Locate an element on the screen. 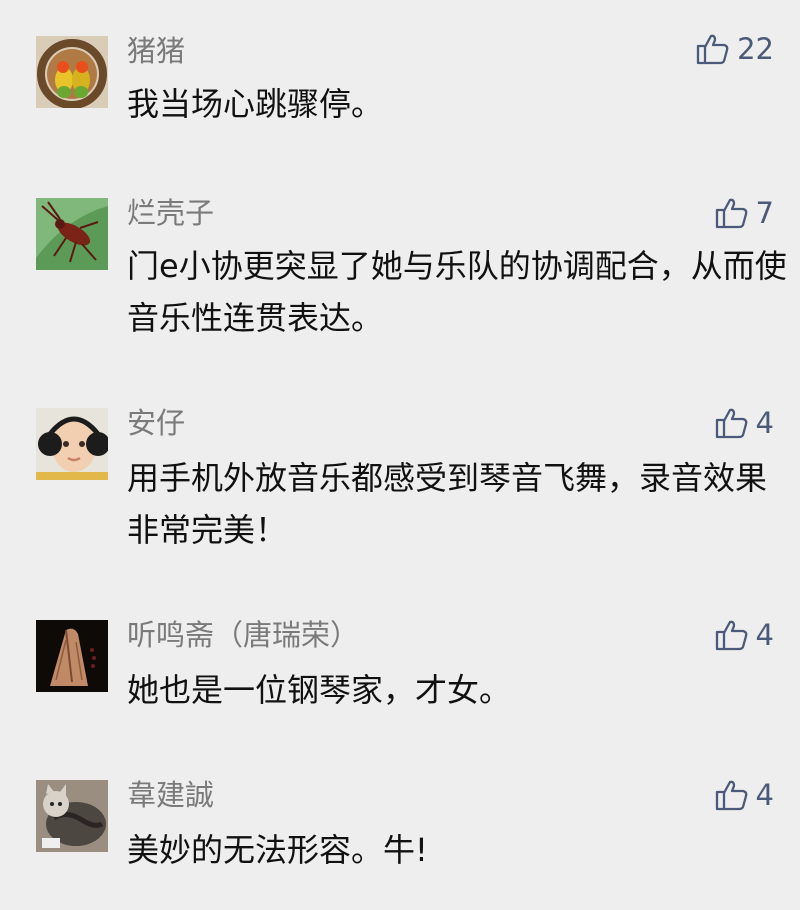 The image size is (800, 910). like-count: 22 is located at coordinates (755, 49).